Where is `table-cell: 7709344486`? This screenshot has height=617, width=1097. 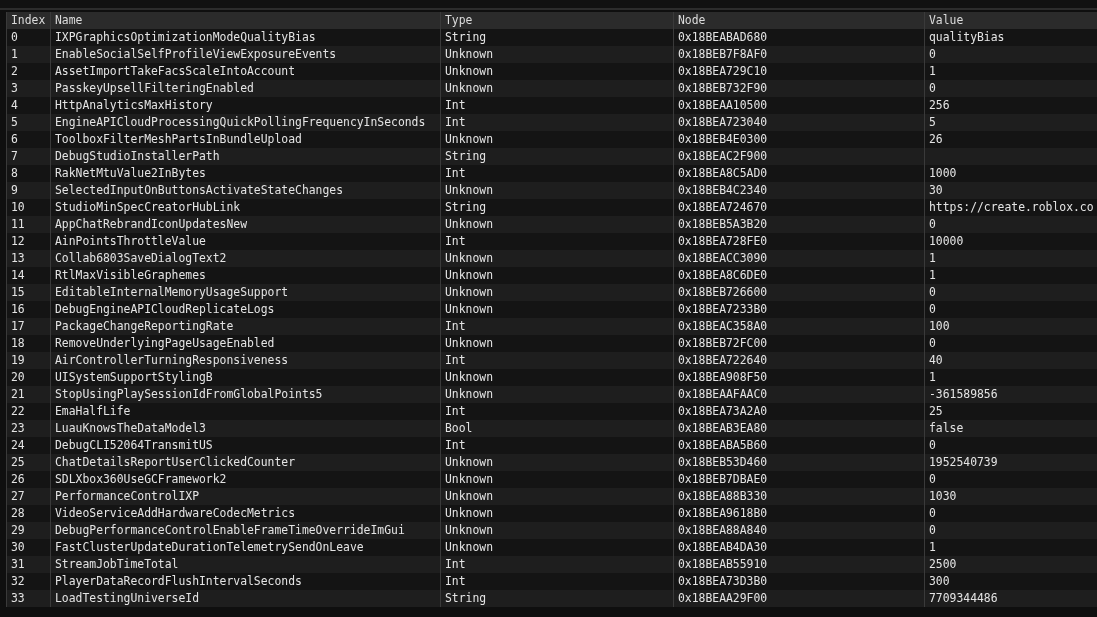
table-cell: 7709344486 is located at coordinates (1011, 598).